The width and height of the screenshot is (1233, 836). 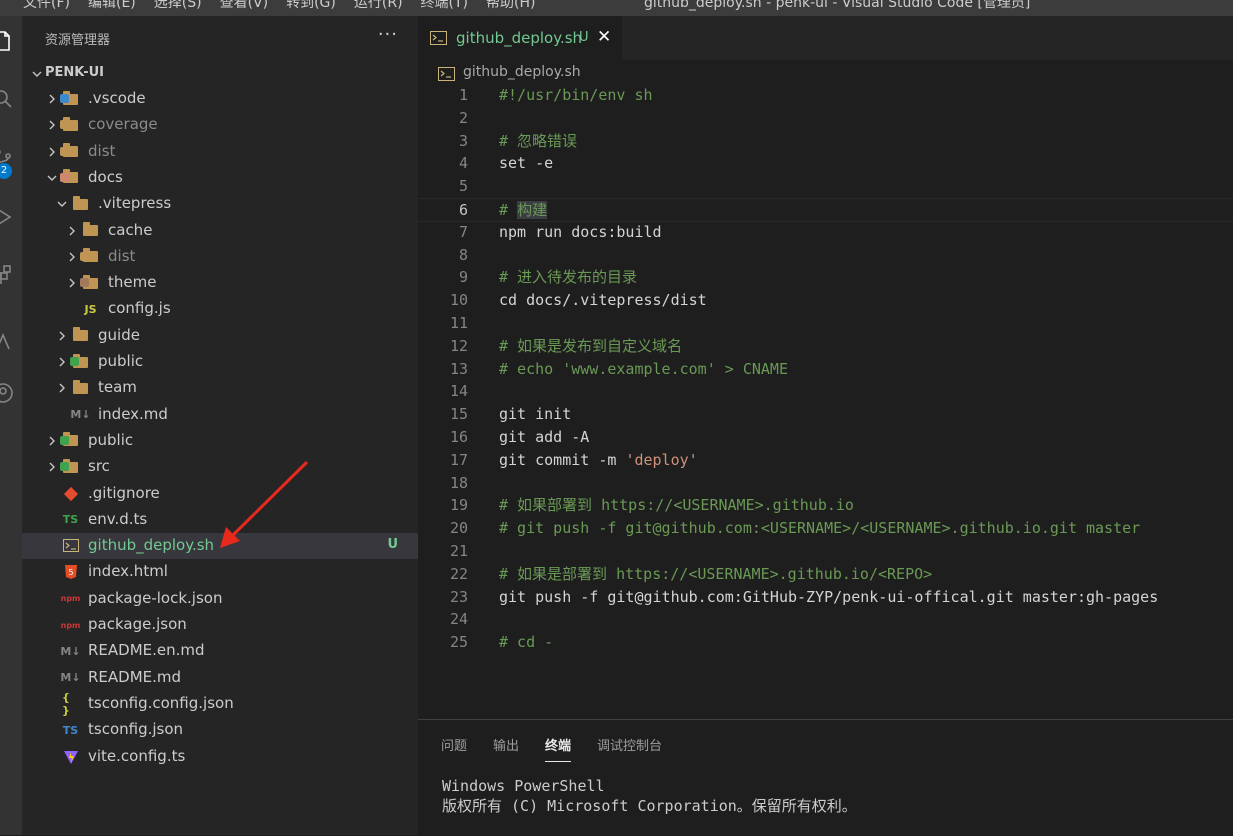 What do you see at coordinates (220, 546) in the screenshot?
I see `tree-item: github_deploy.sh U` at bounding box center [220, 546].